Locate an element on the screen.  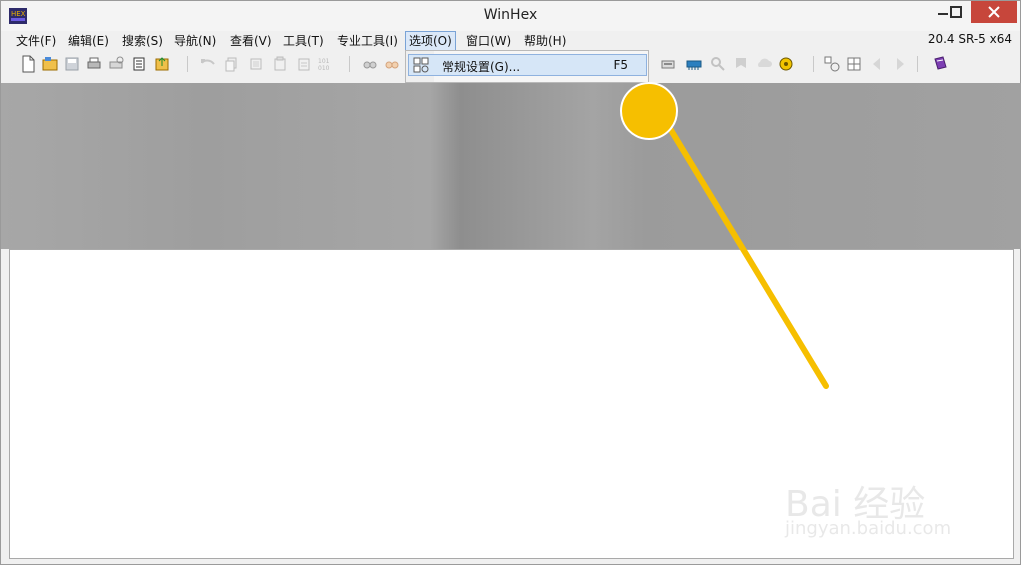
settings-icon is located at coordinates (786, 64).